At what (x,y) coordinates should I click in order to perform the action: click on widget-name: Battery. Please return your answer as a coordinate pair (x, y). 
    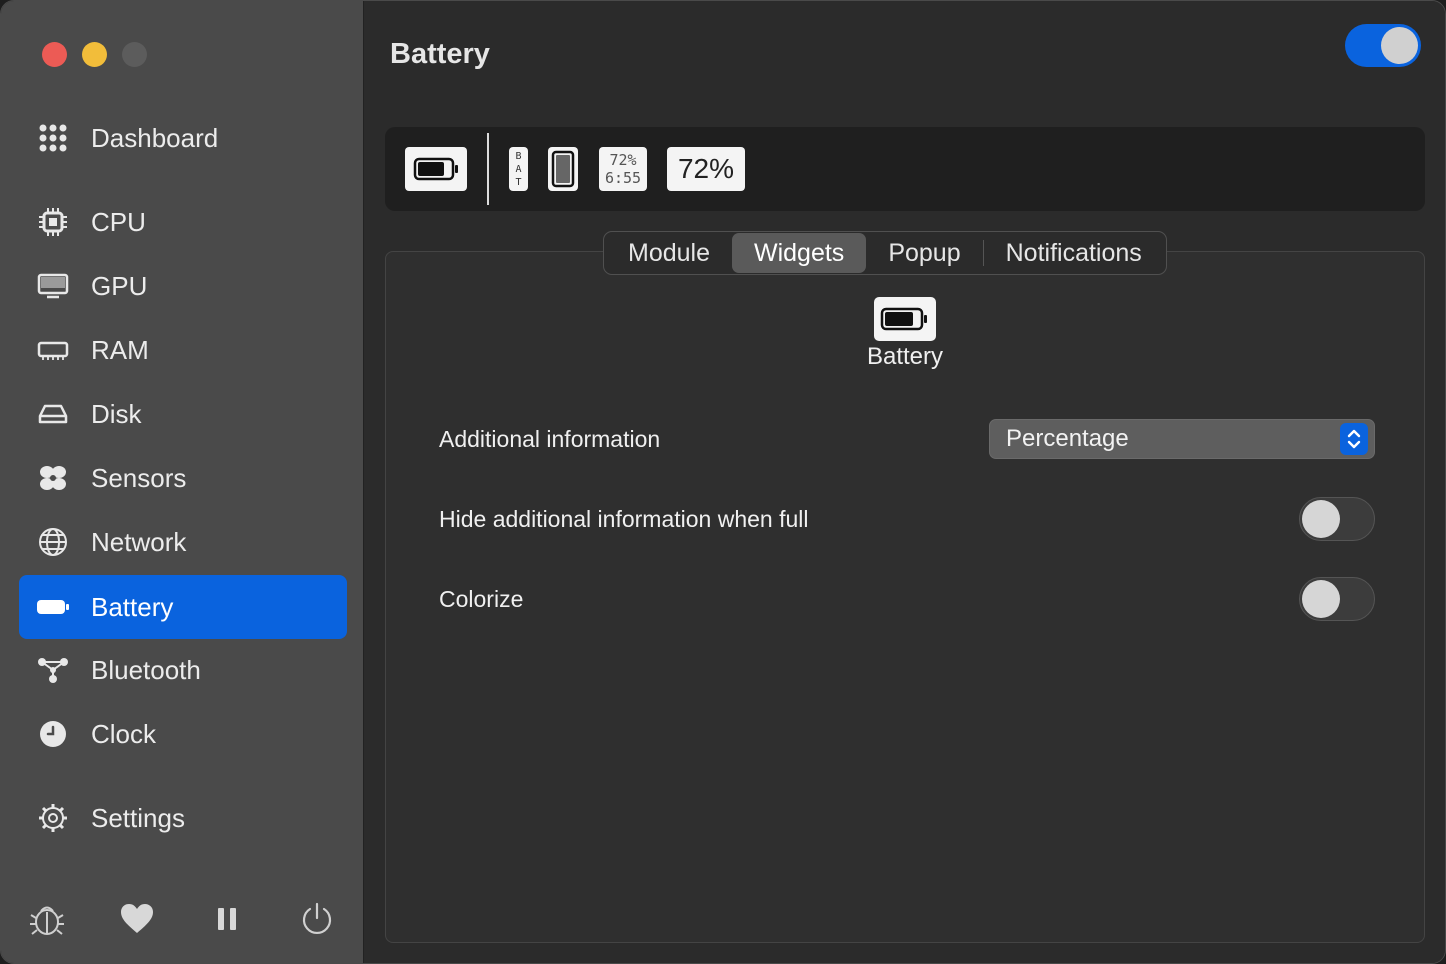
    Looking at the image, I should click on (905, 356).